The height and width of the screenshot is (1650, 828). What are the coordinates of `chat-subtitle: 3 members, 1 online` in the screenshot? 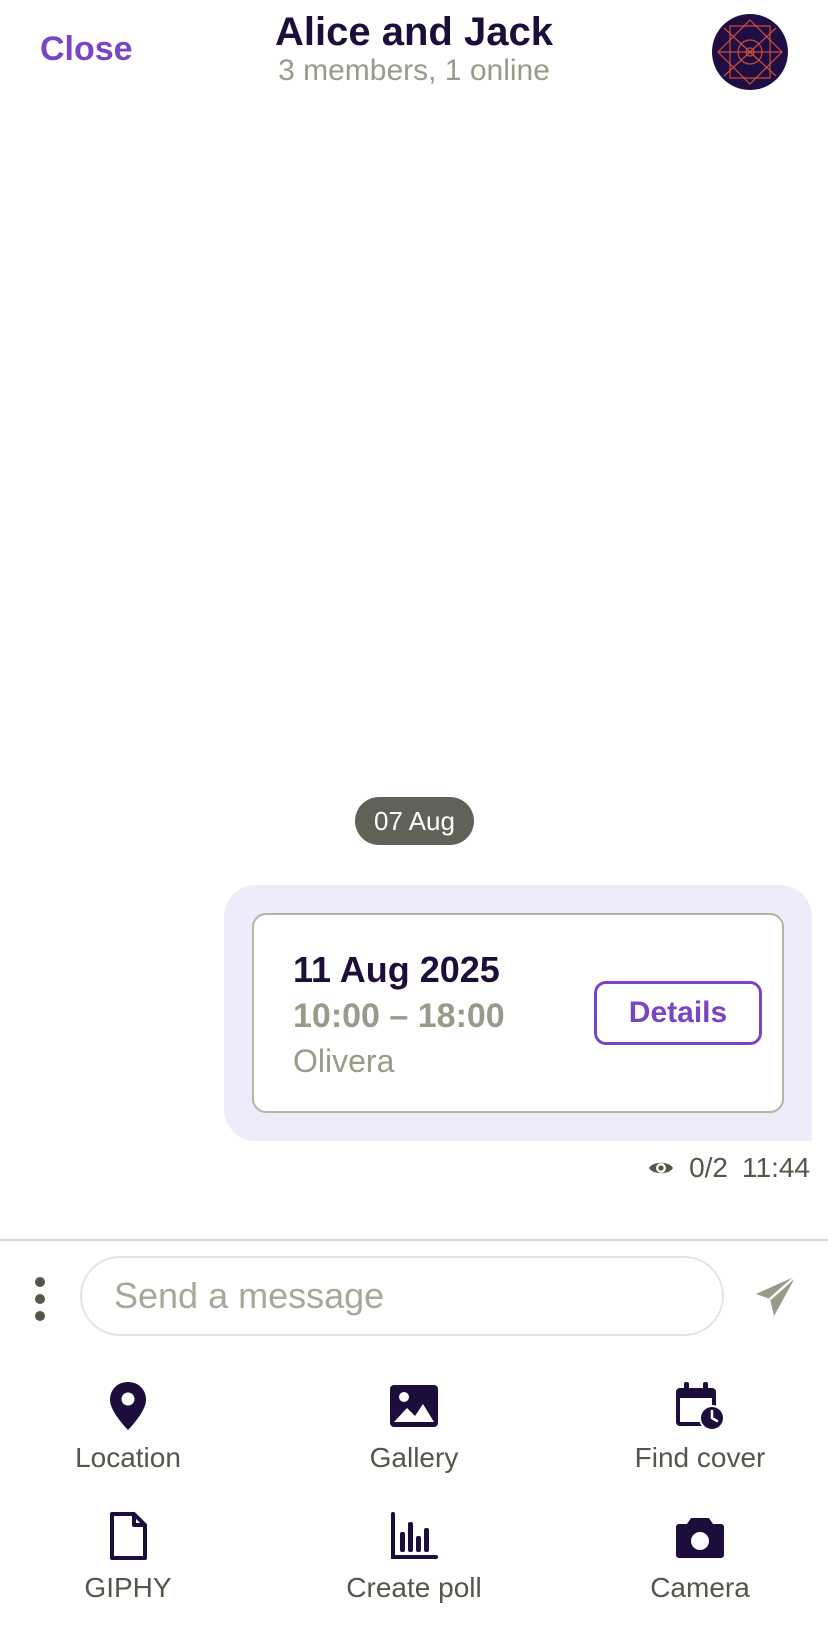 It's located at (414, 70).